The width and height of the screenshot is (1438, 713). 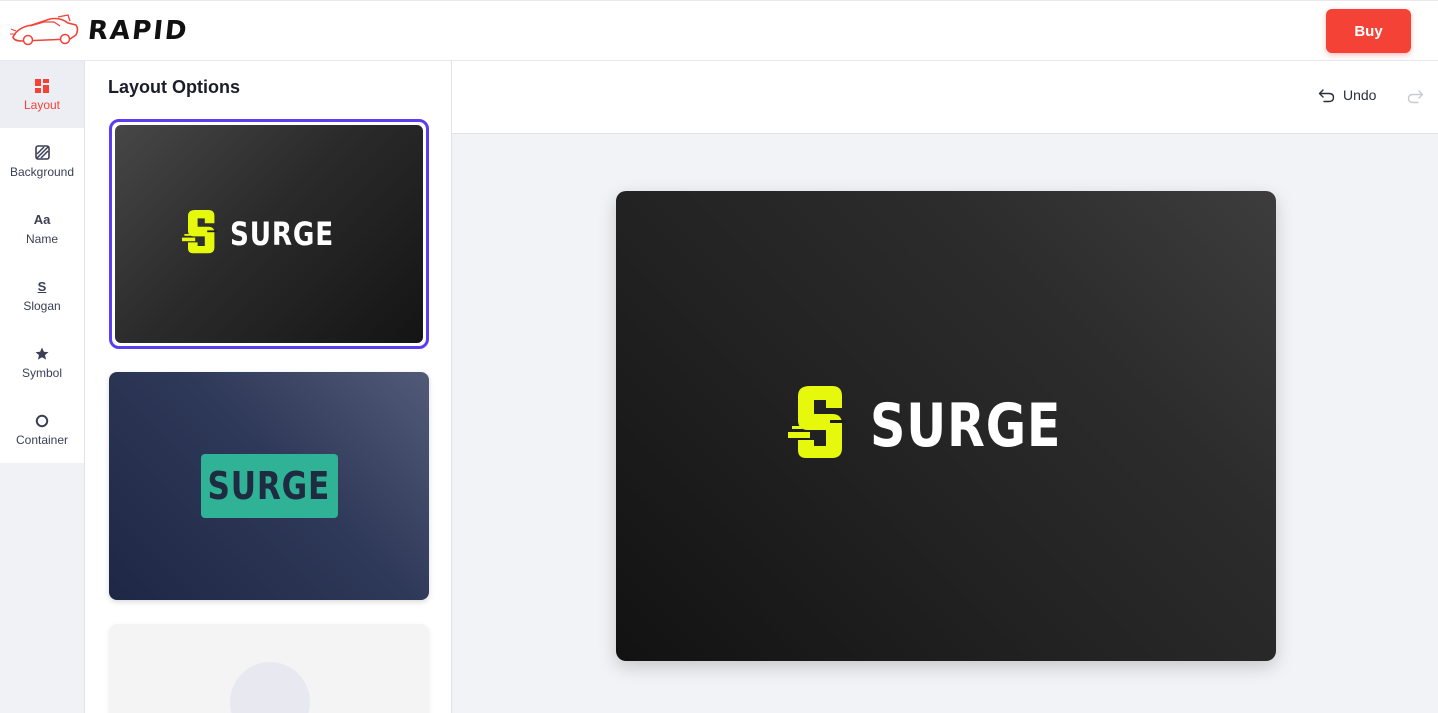 What do you see at coordinates (42, 429) in the screenshot?
I see `rail-item-container: Container` at bounding box center [42, 429].